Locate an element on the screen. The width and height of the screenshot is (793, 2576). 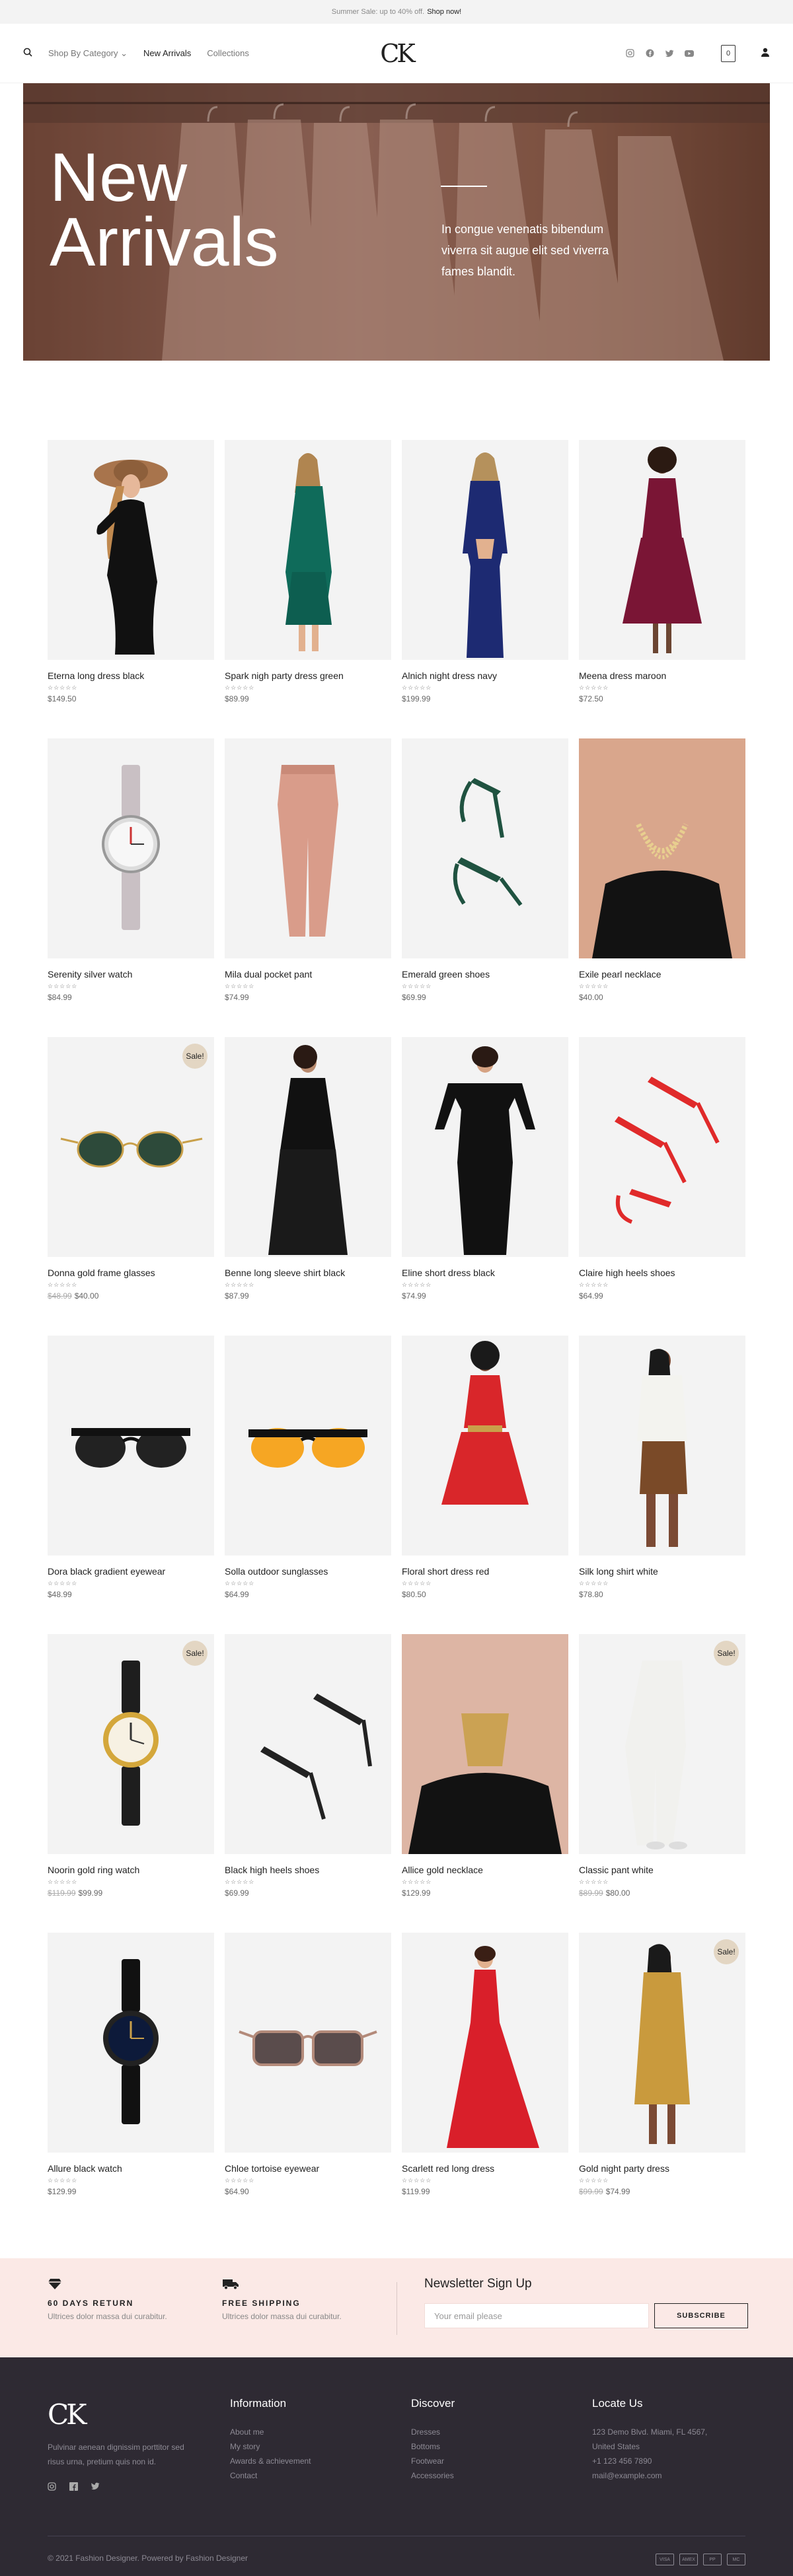
product-card: Floral short dress red ☆☆☆☆☆ $80.50 is located at coordinates (485, 1467).